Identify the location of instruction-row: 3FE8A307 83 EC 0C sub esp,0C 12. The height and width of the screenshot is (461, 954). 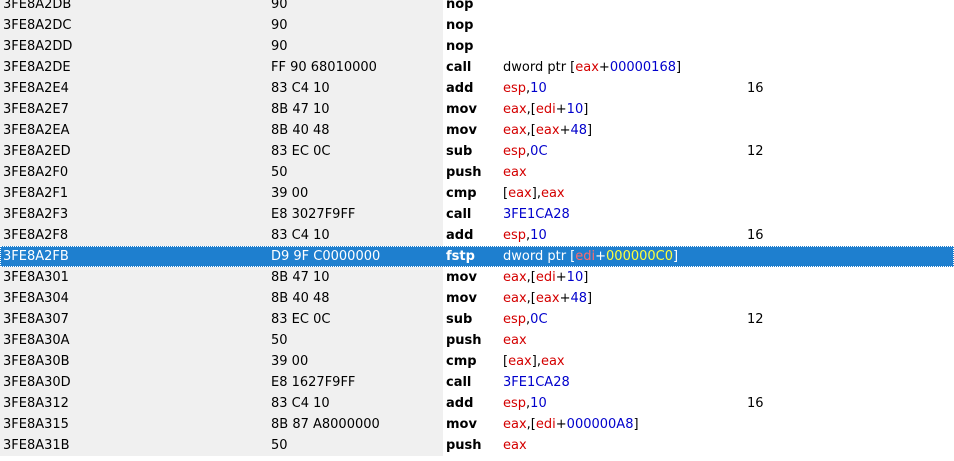
(477, 319).